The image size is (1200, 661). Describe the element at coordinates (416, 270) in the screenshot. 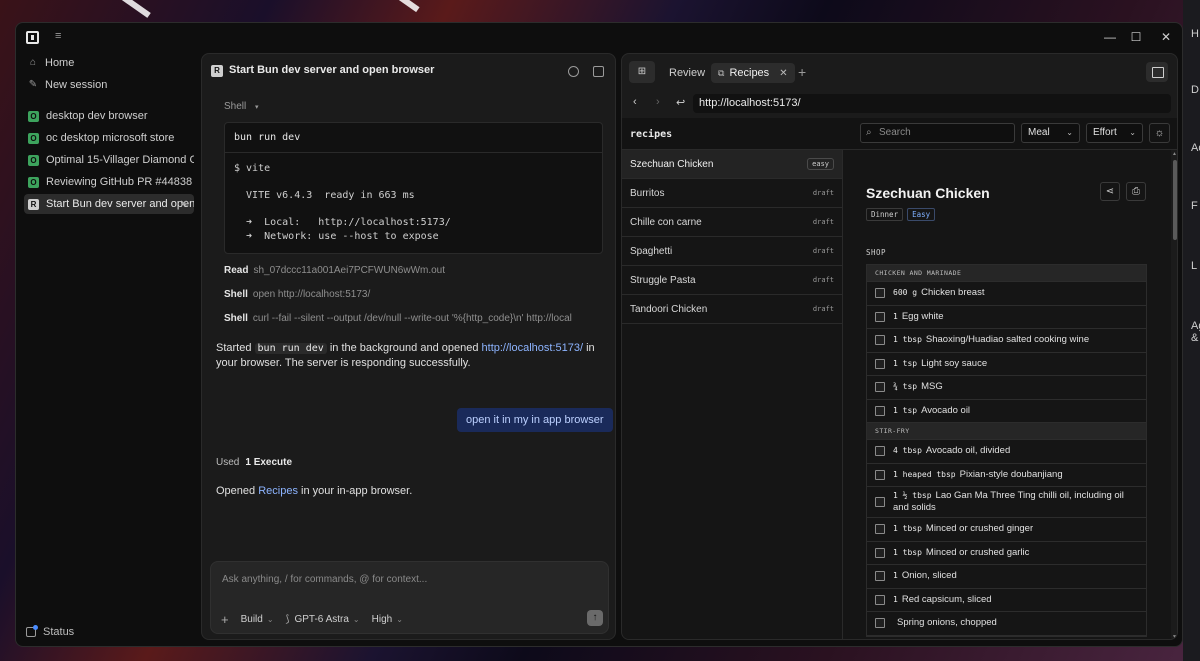

I see `tool-call: Read sh_07dccc11a001Aei7PCFWUN6wWm.out` at that location.